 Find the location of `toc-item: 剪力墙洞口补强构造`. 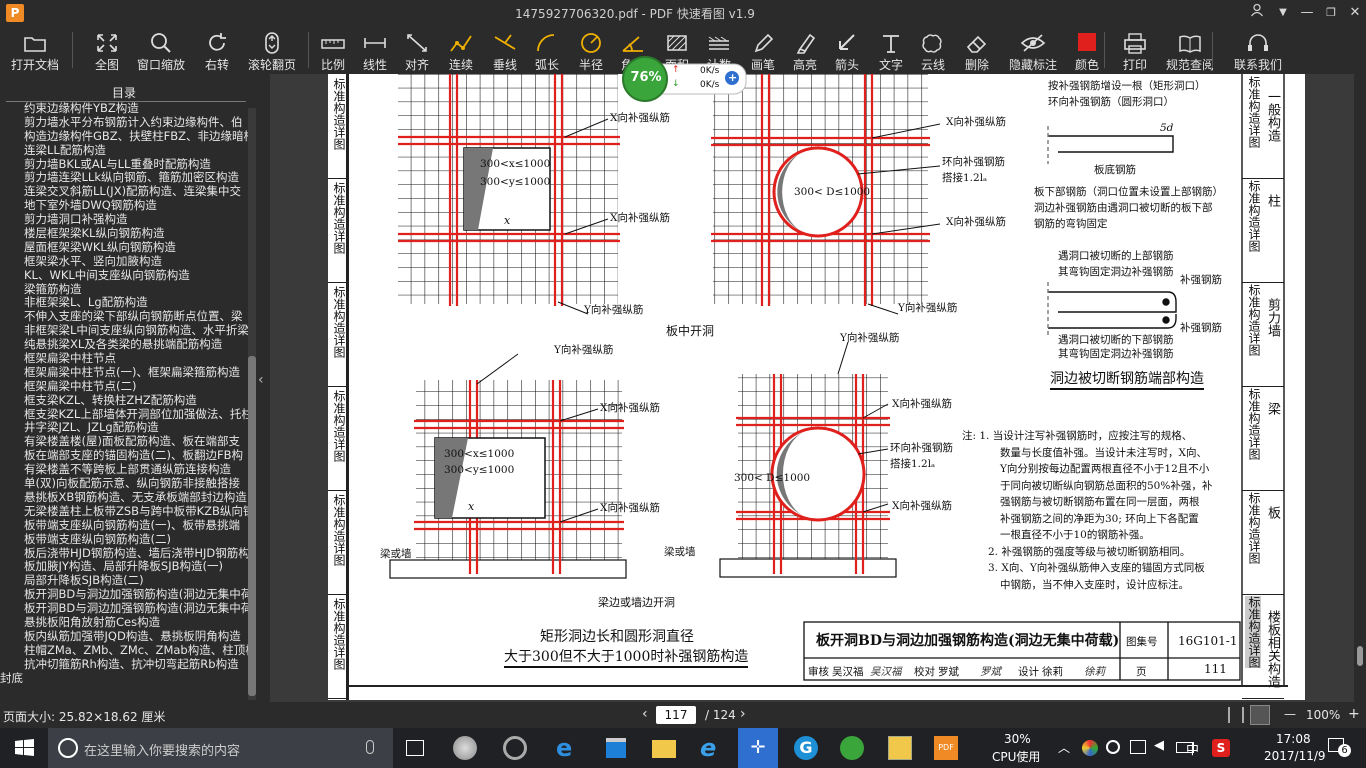

toc-item: 剪力墙洞口补强构造 is located at coordinates (124, 220).